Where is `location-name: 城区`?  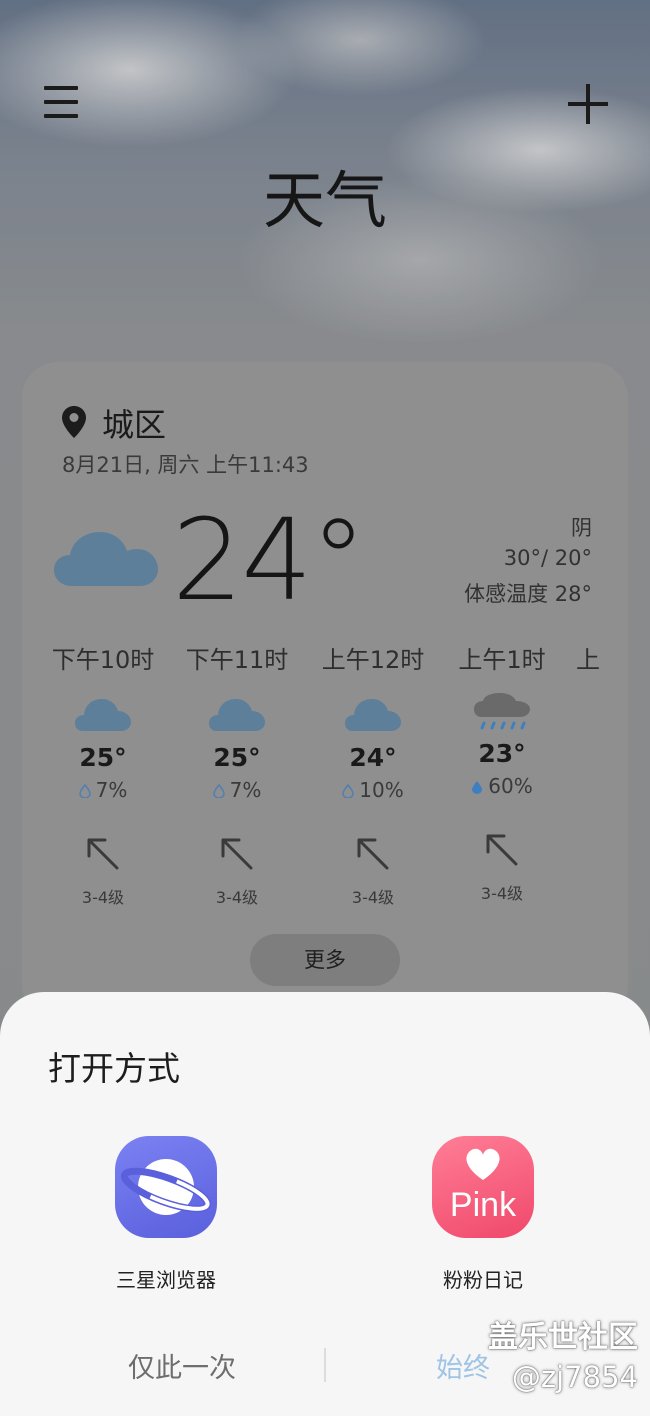
location-name: 城区 is located at coordinates (134, 425).